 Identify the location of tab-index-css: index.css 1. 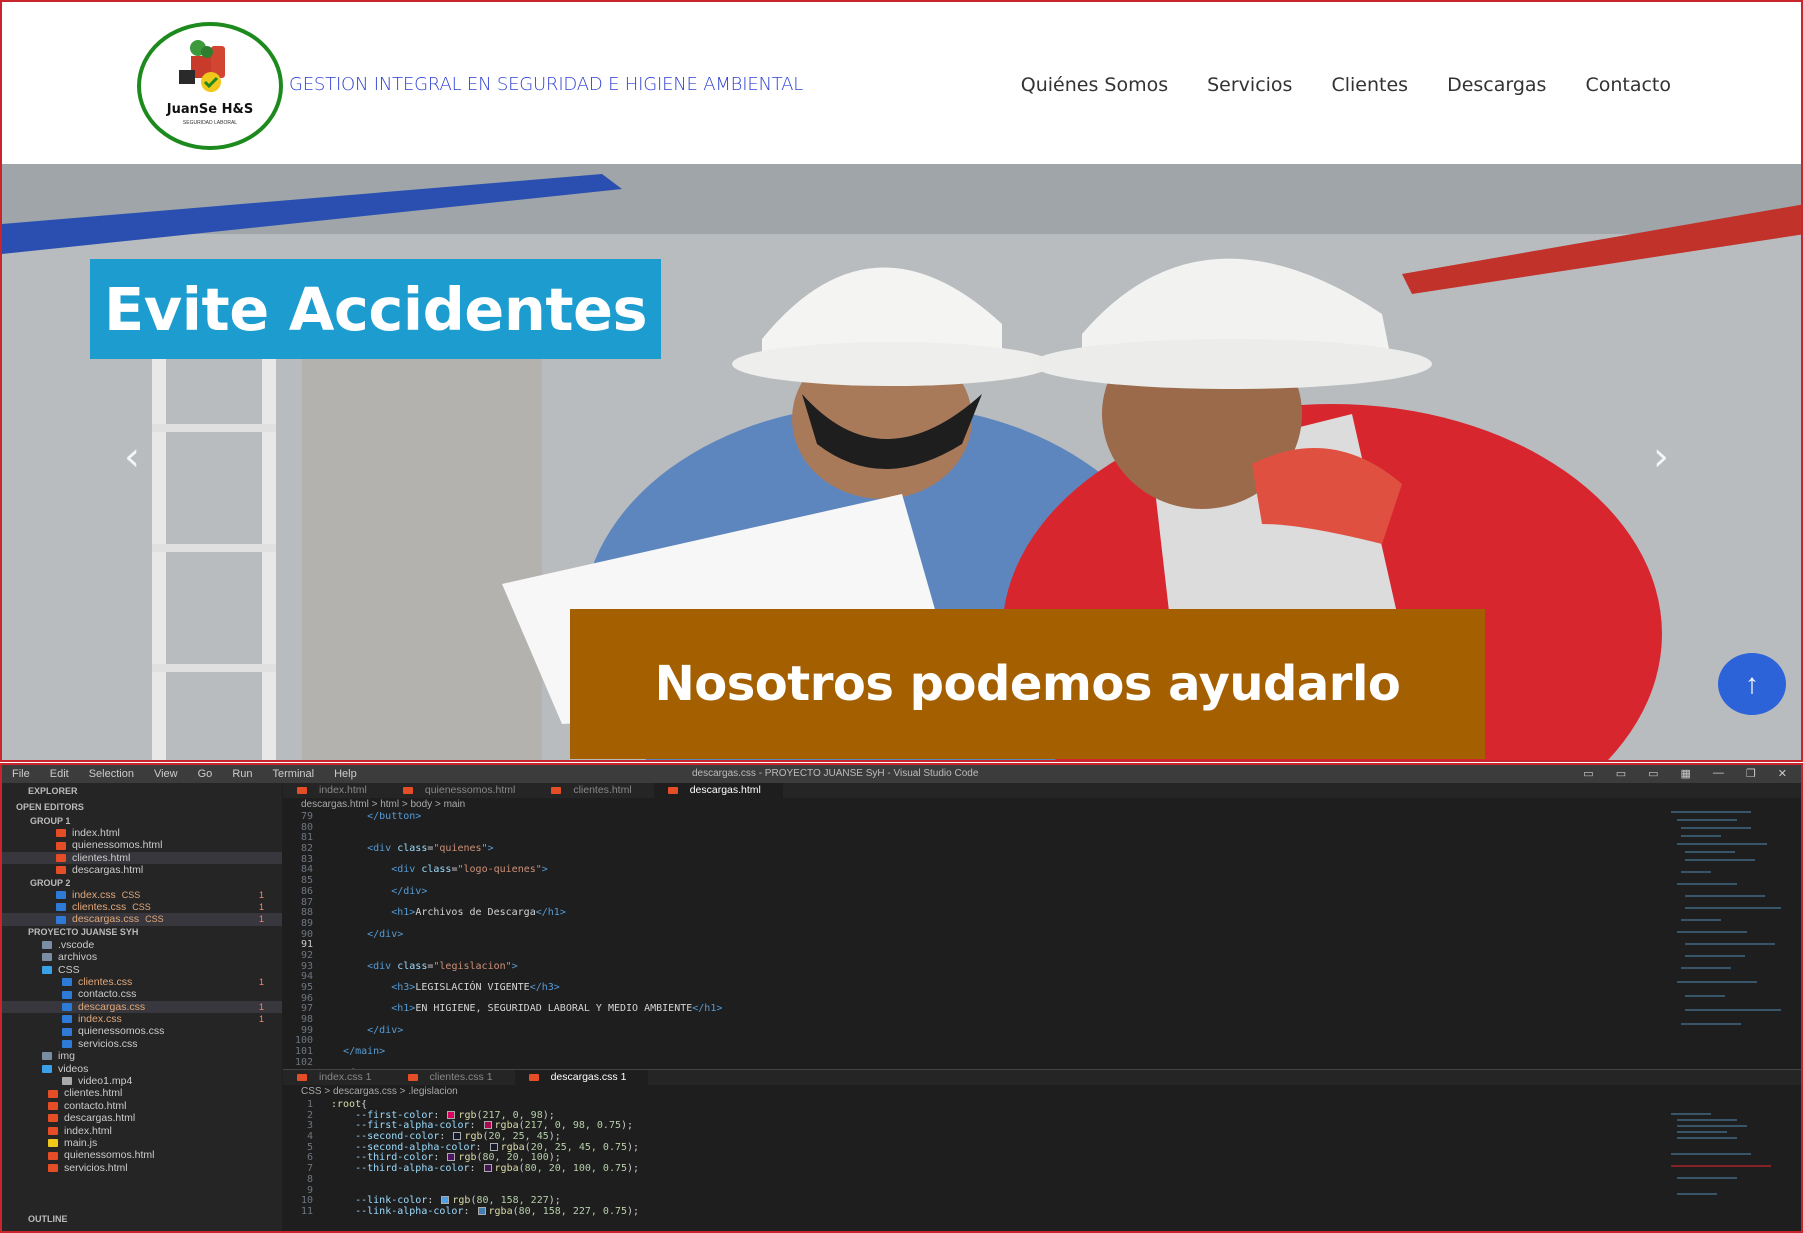
(338, 1077).